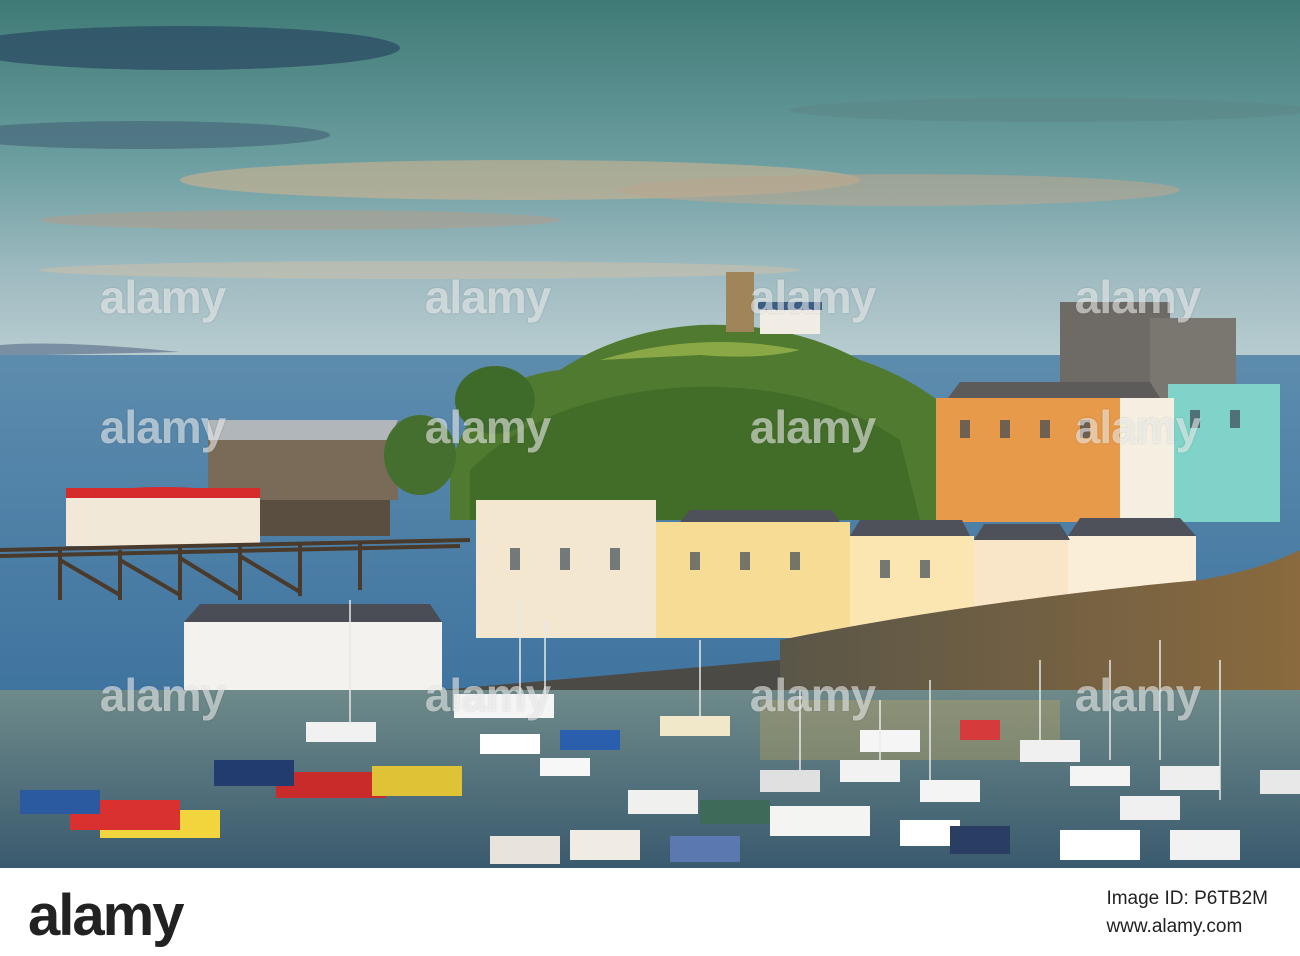 This screenshot has width=1300, height=956. Describe the element at coordinates (790, 321) in the screenshot. I see `lookout-building` at that location.